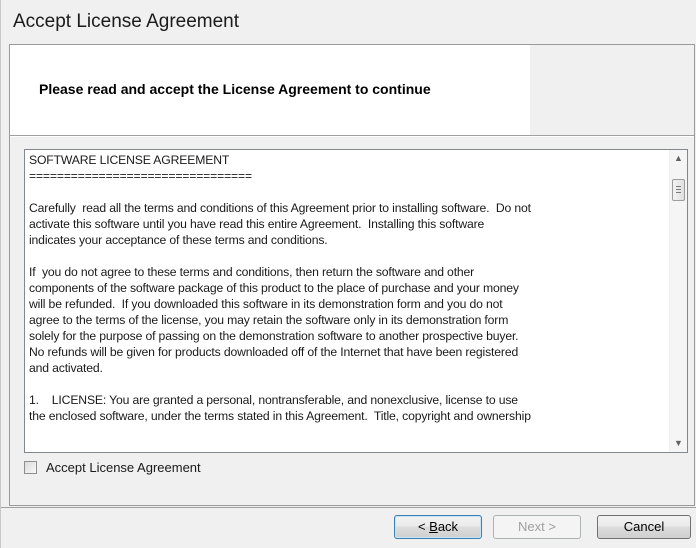 This screenshot has width=696, height=548. Describe the element at coordinates (352, 136) in the screenshot. I see `header-separator` at that location.